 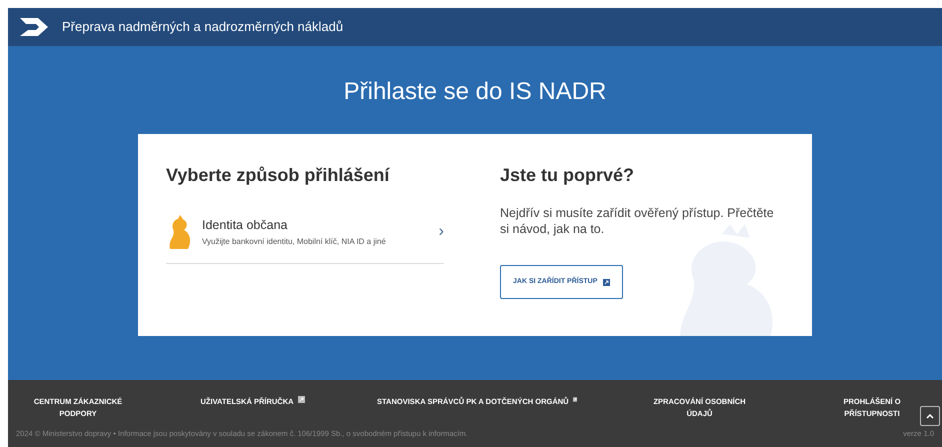 I want to click on scroll-top-button, so click(x=930, y=416).